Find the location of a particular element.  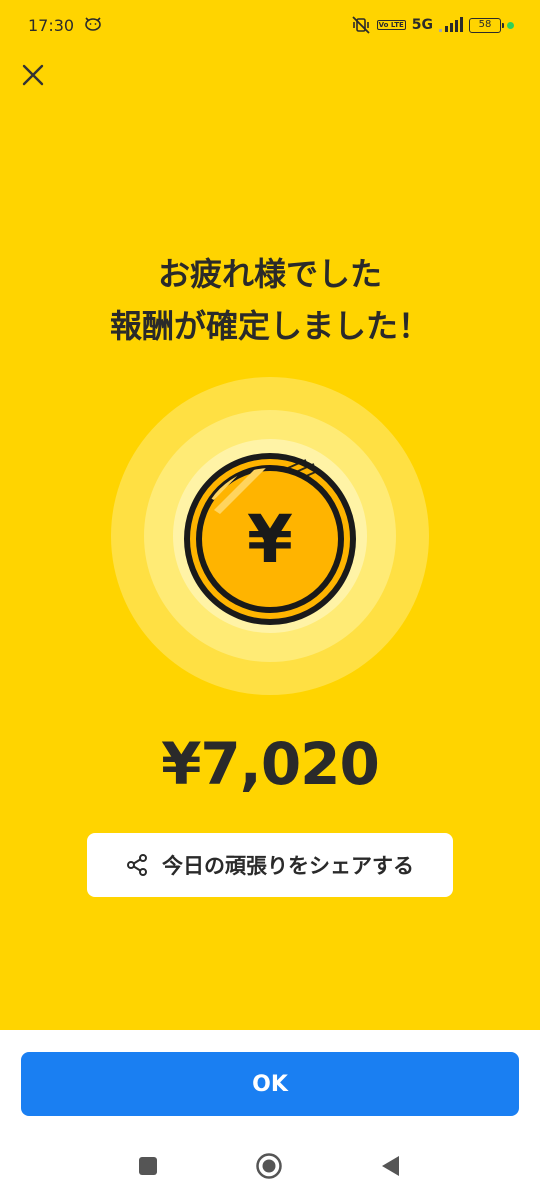

title-line-1: お疲れ様でした is located at coordinates (269, 274).